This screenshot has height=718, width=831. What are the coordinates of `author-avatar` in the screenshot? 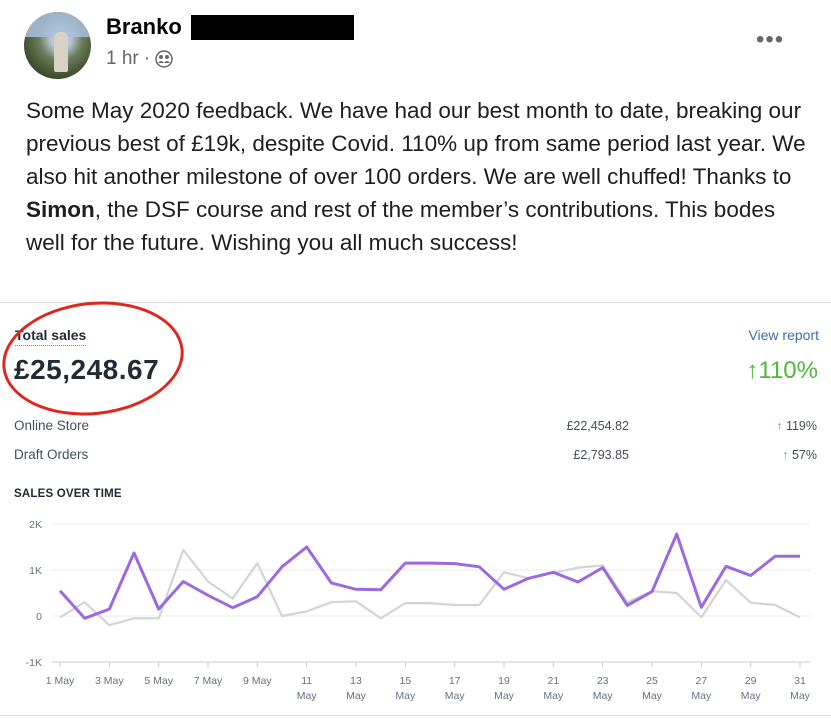 It's located at (57, 45).